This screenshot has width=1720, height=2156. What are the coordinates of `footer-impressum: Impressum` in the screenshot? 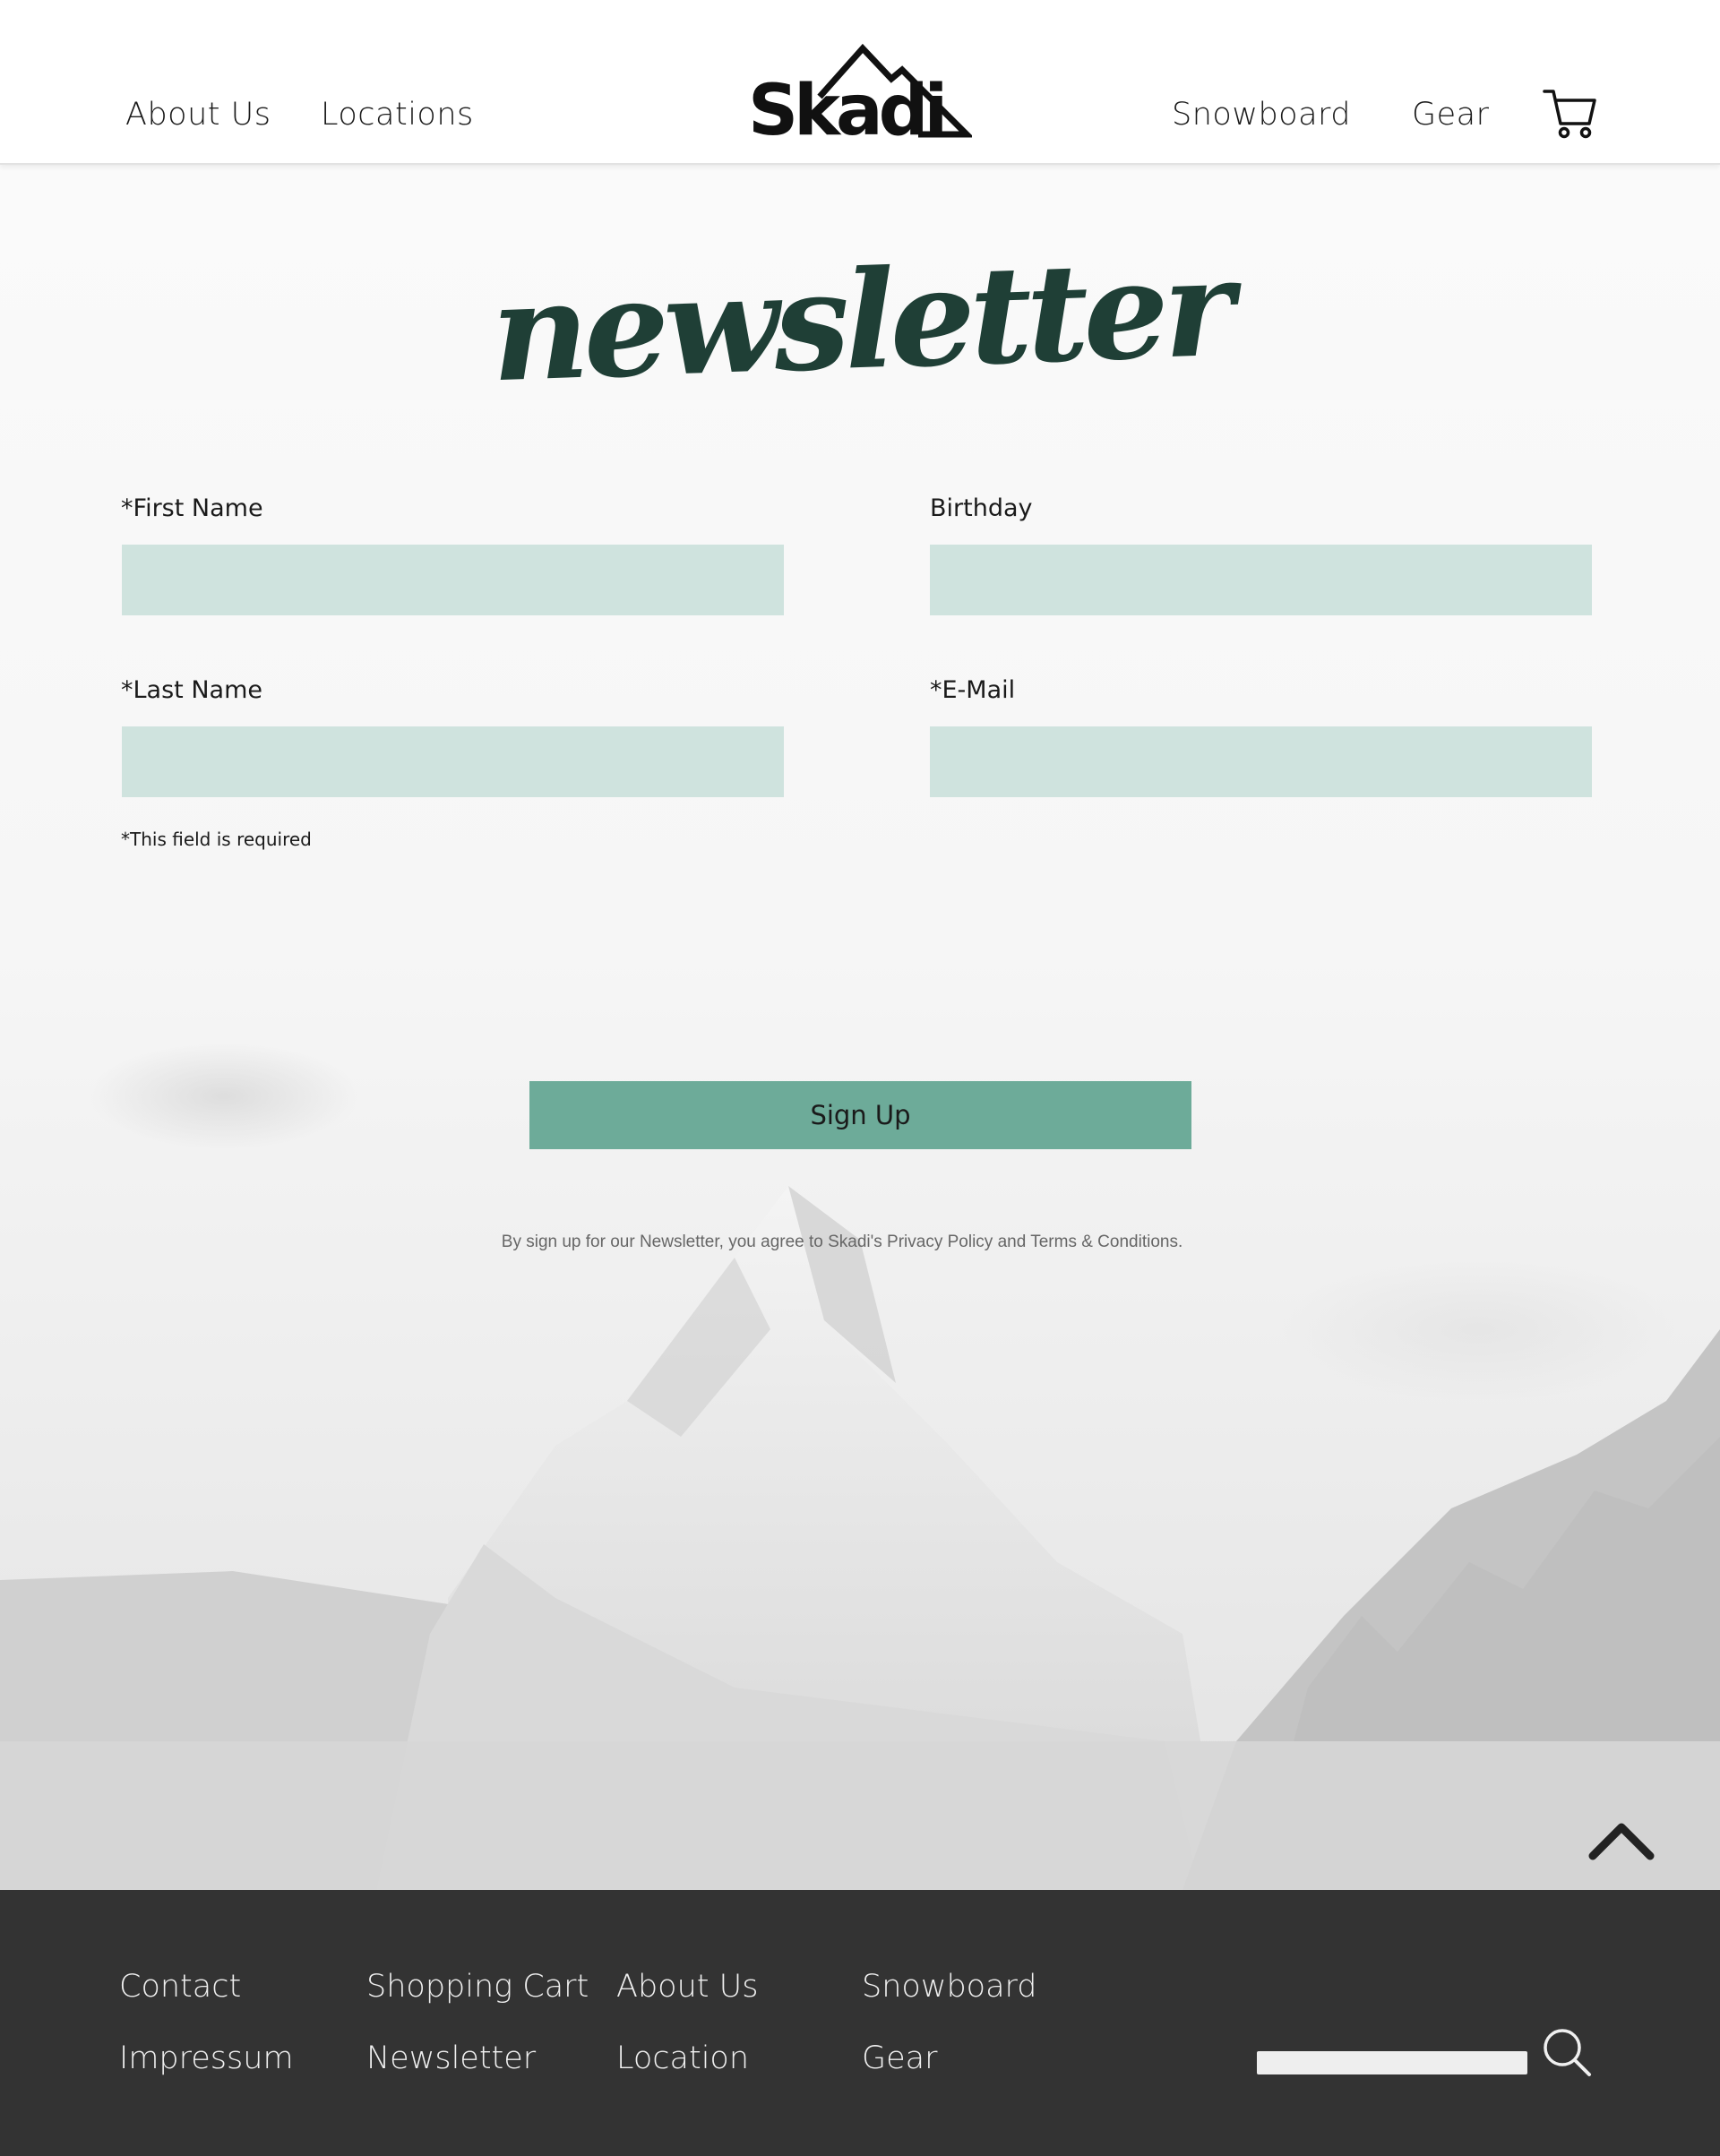 It's located at (206, 2058).